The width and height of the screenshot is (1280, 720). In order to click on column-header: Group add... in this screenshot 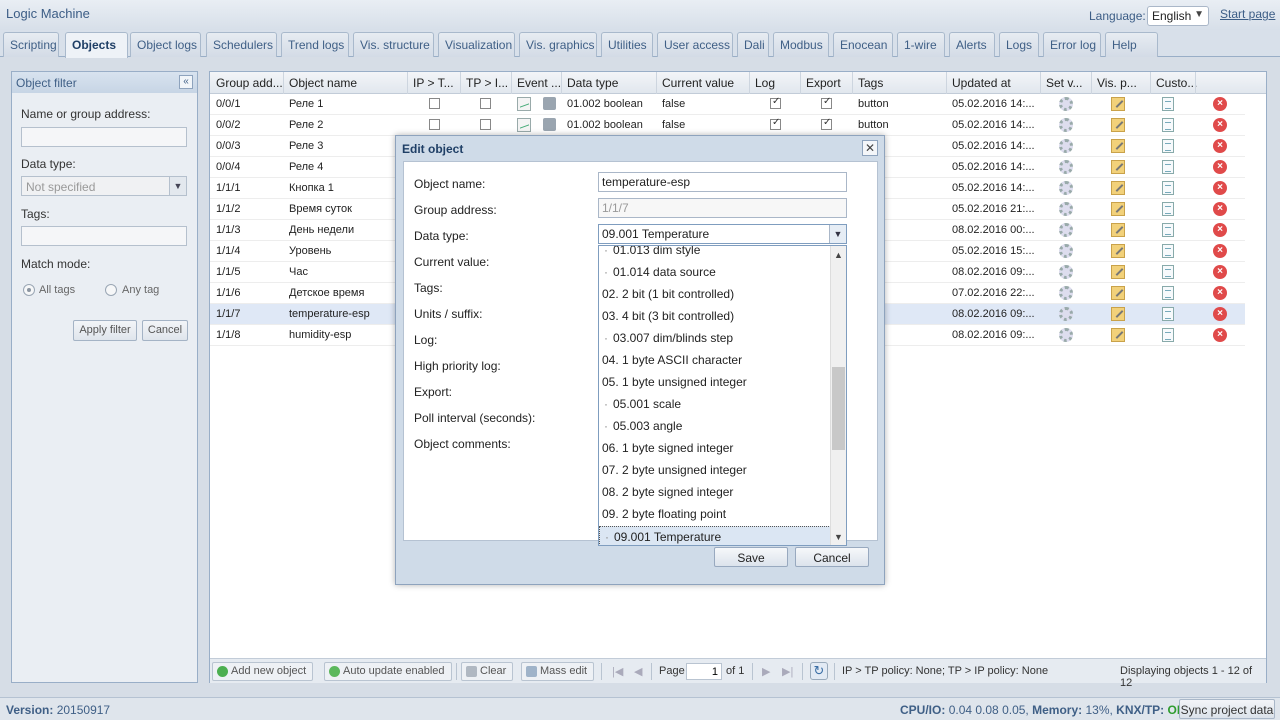, I will do `click(249, 83)`.